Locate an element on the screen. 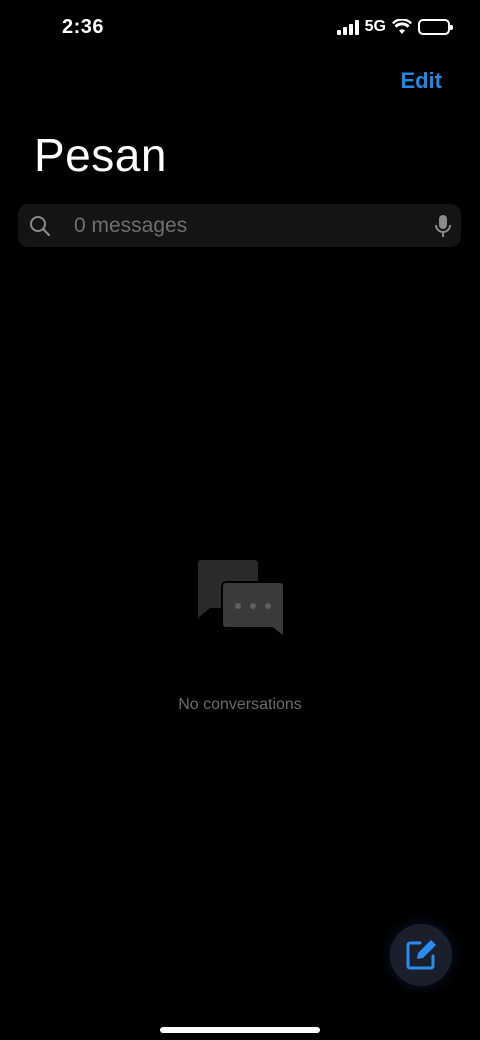  search-bar is located at coordinates (239, 225).